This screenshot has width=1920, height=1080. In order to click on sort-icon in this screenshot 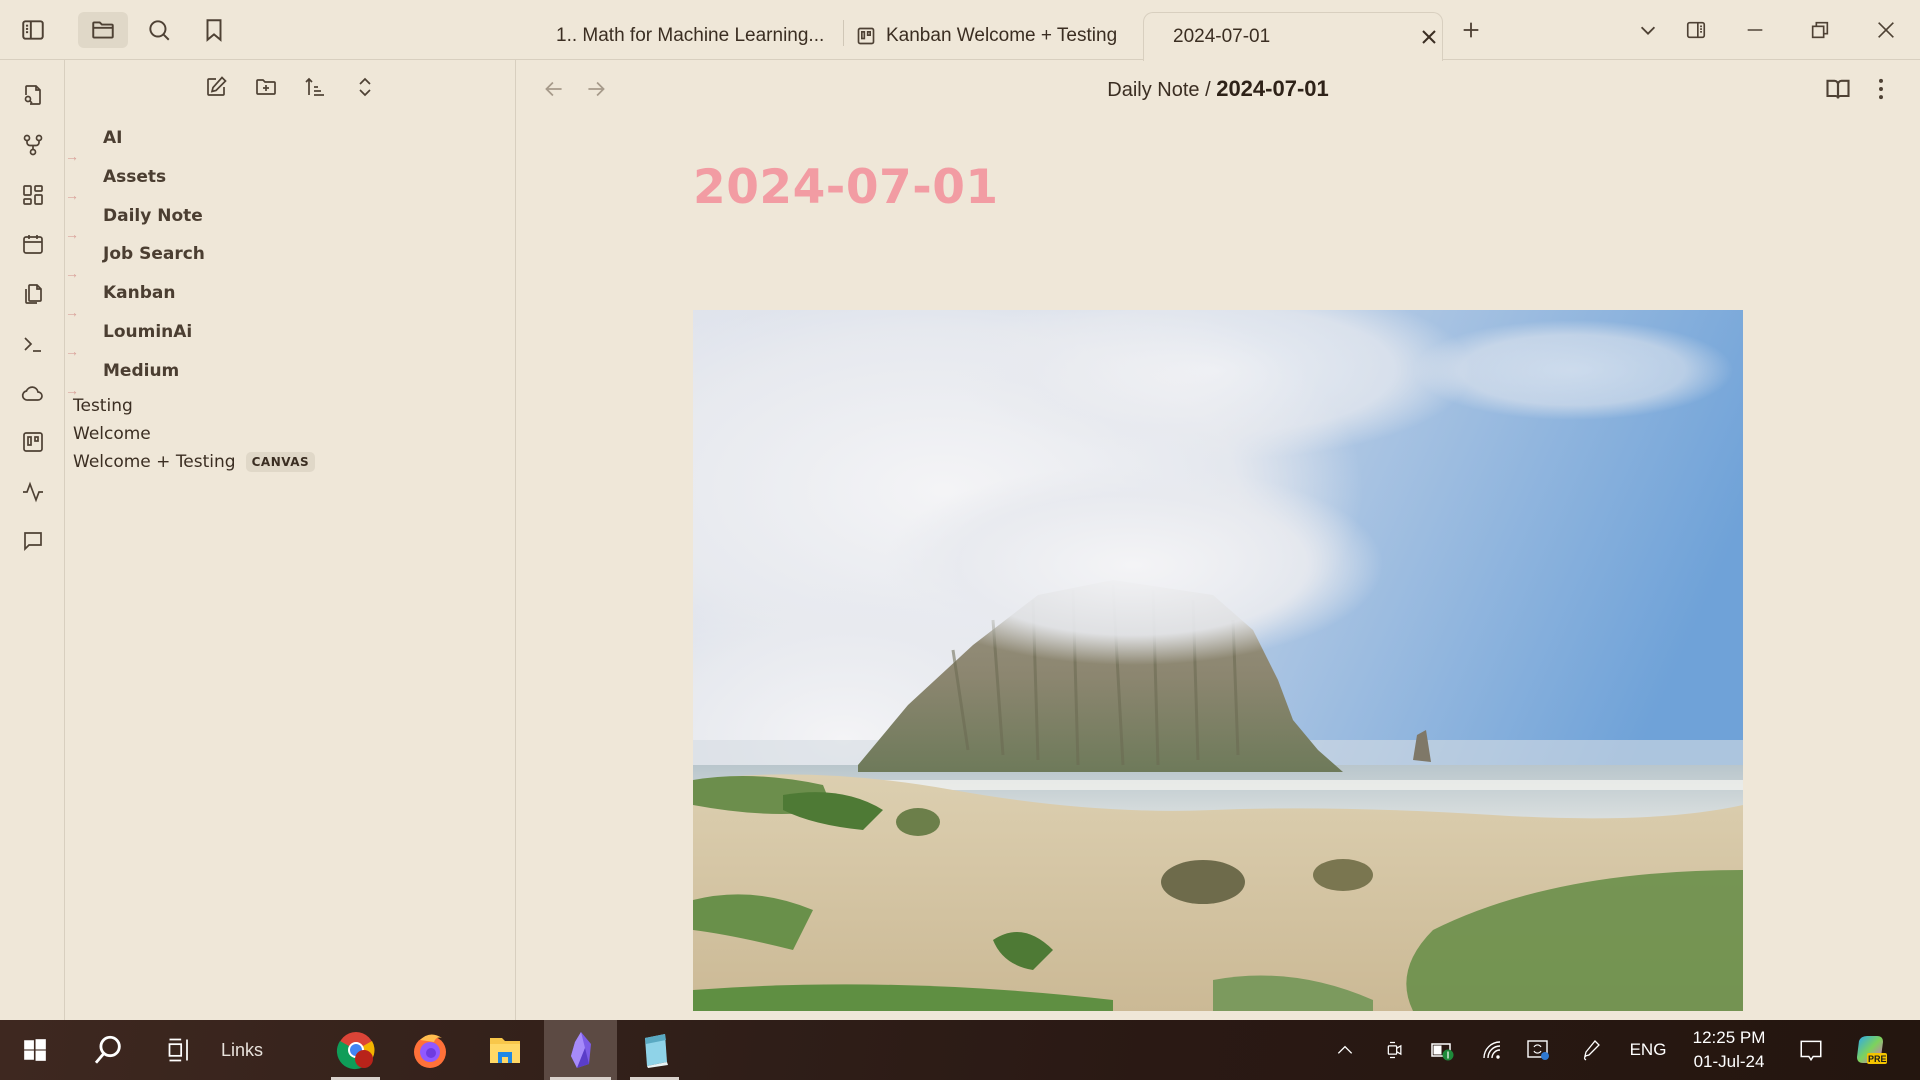, I will do `click(315, 87)`.